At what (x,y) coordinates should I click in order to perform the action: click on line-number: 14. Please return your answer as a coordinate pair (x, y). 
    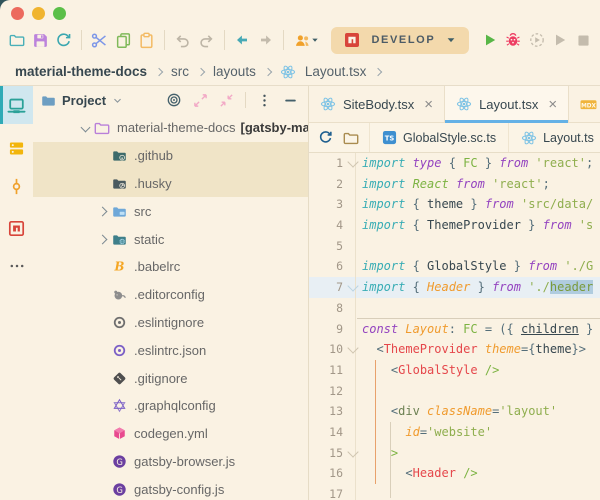
    Looking at the image, I should click on (332, 432).